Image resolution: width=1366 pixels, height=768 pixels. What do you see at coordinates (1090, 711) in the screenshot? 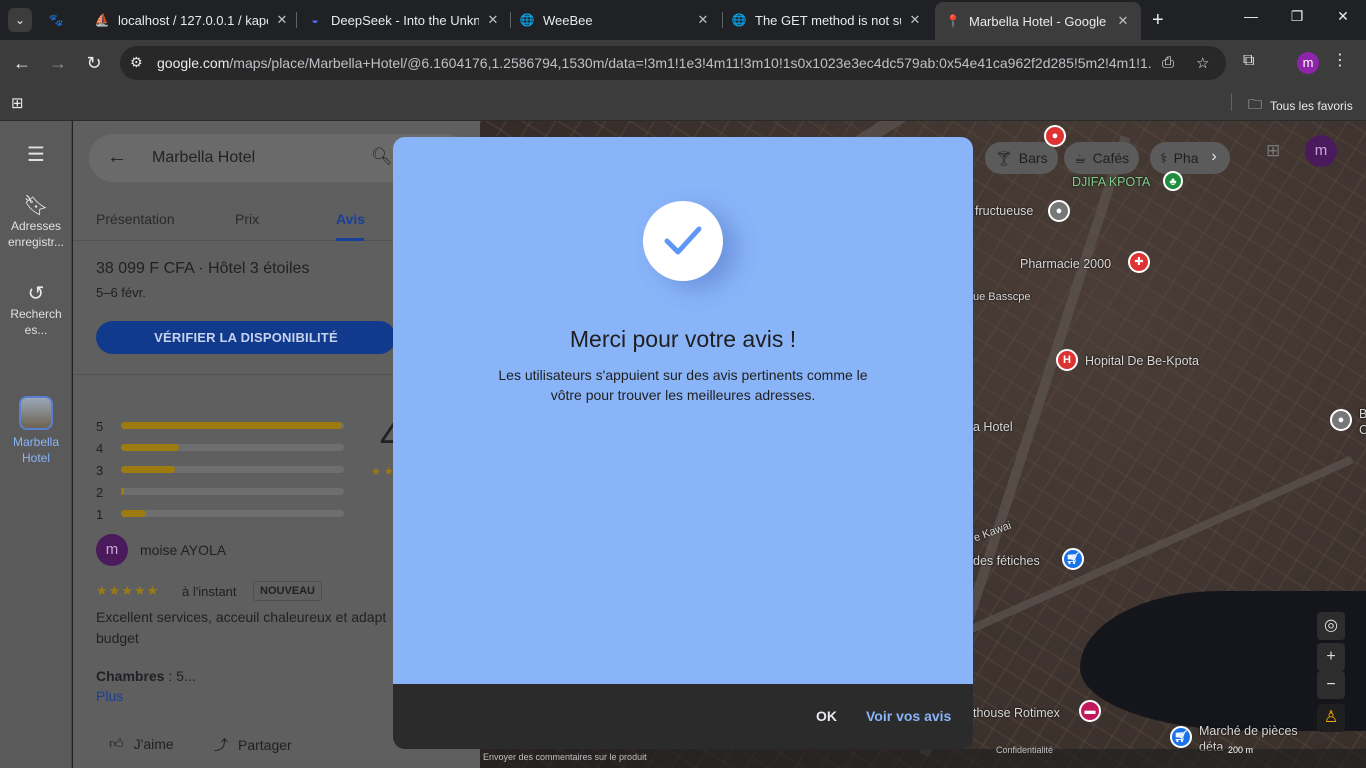
I see `hotel-pin: ▬` at bounding box center [1090, 711].